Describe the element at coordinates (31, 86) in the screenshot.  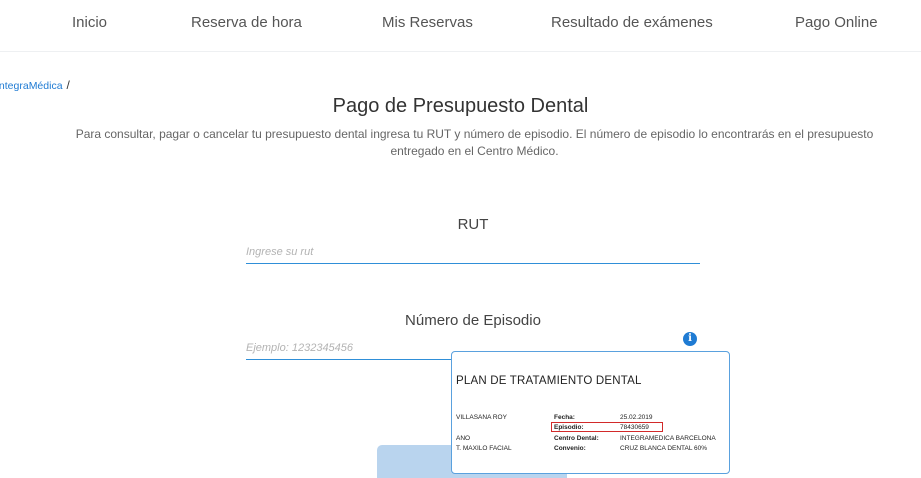
I see `breadcrumb-home-link: IntegraMédica` at that location.